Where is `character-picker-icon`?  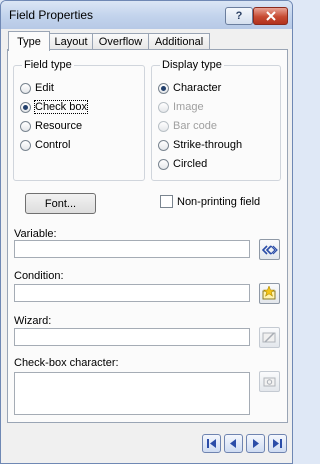 character-picker-icon is located at coordinates (269, 382).